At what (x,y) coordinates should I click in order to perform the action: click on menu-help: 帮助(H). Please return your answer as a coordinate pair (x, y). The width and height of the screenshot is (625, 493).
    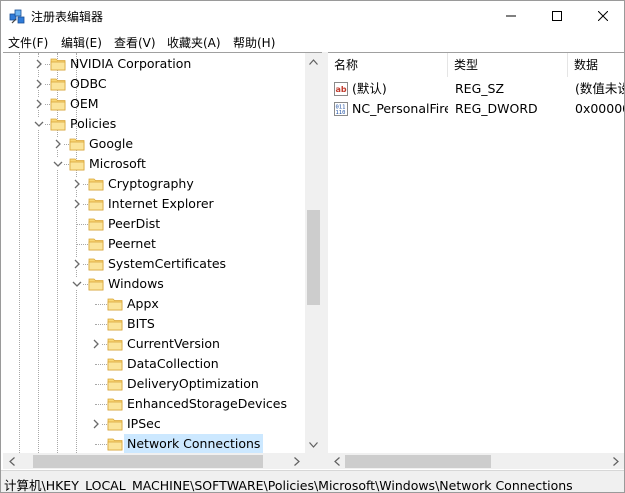
    Looking at the image, I should click on (254, 42).